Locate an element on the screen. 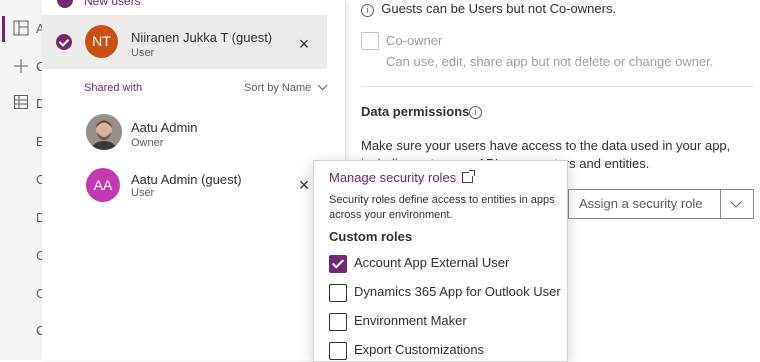  new-users-check-icon is located at coordinates (65, 4).